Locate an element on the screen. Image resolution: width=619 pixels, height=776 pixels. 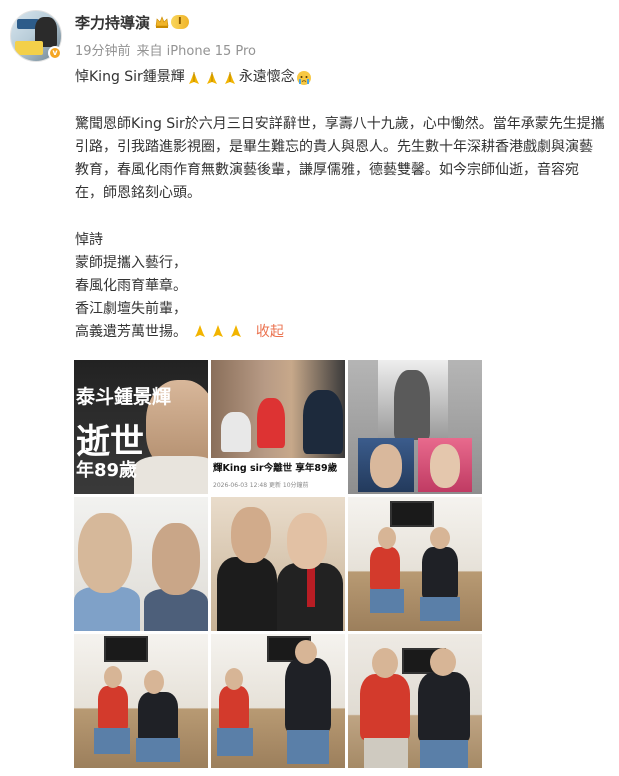
poem-line: 香江劇壇失前輩， is located at coordinates (131, 309).